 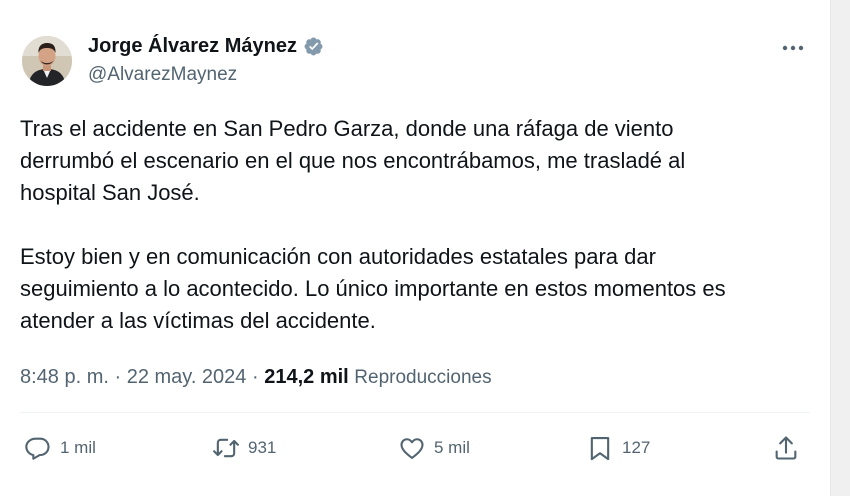 I want to click on page-border, so click(x=830, y=248).